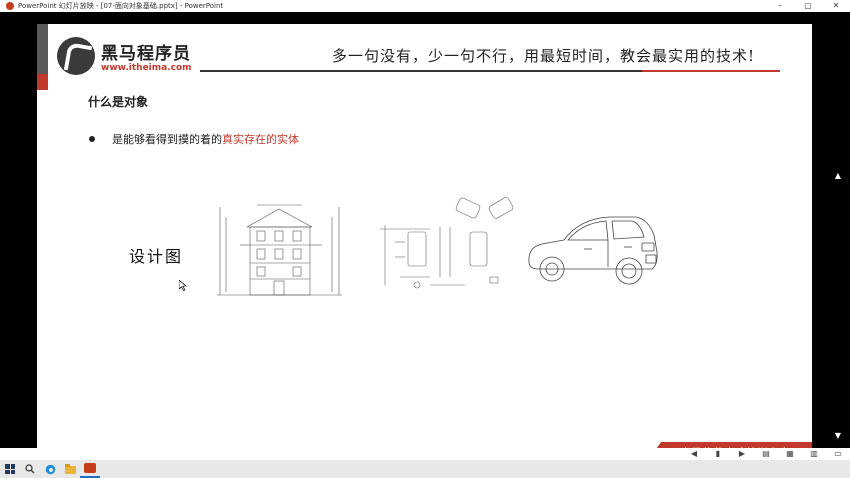 Image resolution: width=850 pixels, height=478 pixels. I want to click on reading-view-icon: ▥, so click(814, 454).